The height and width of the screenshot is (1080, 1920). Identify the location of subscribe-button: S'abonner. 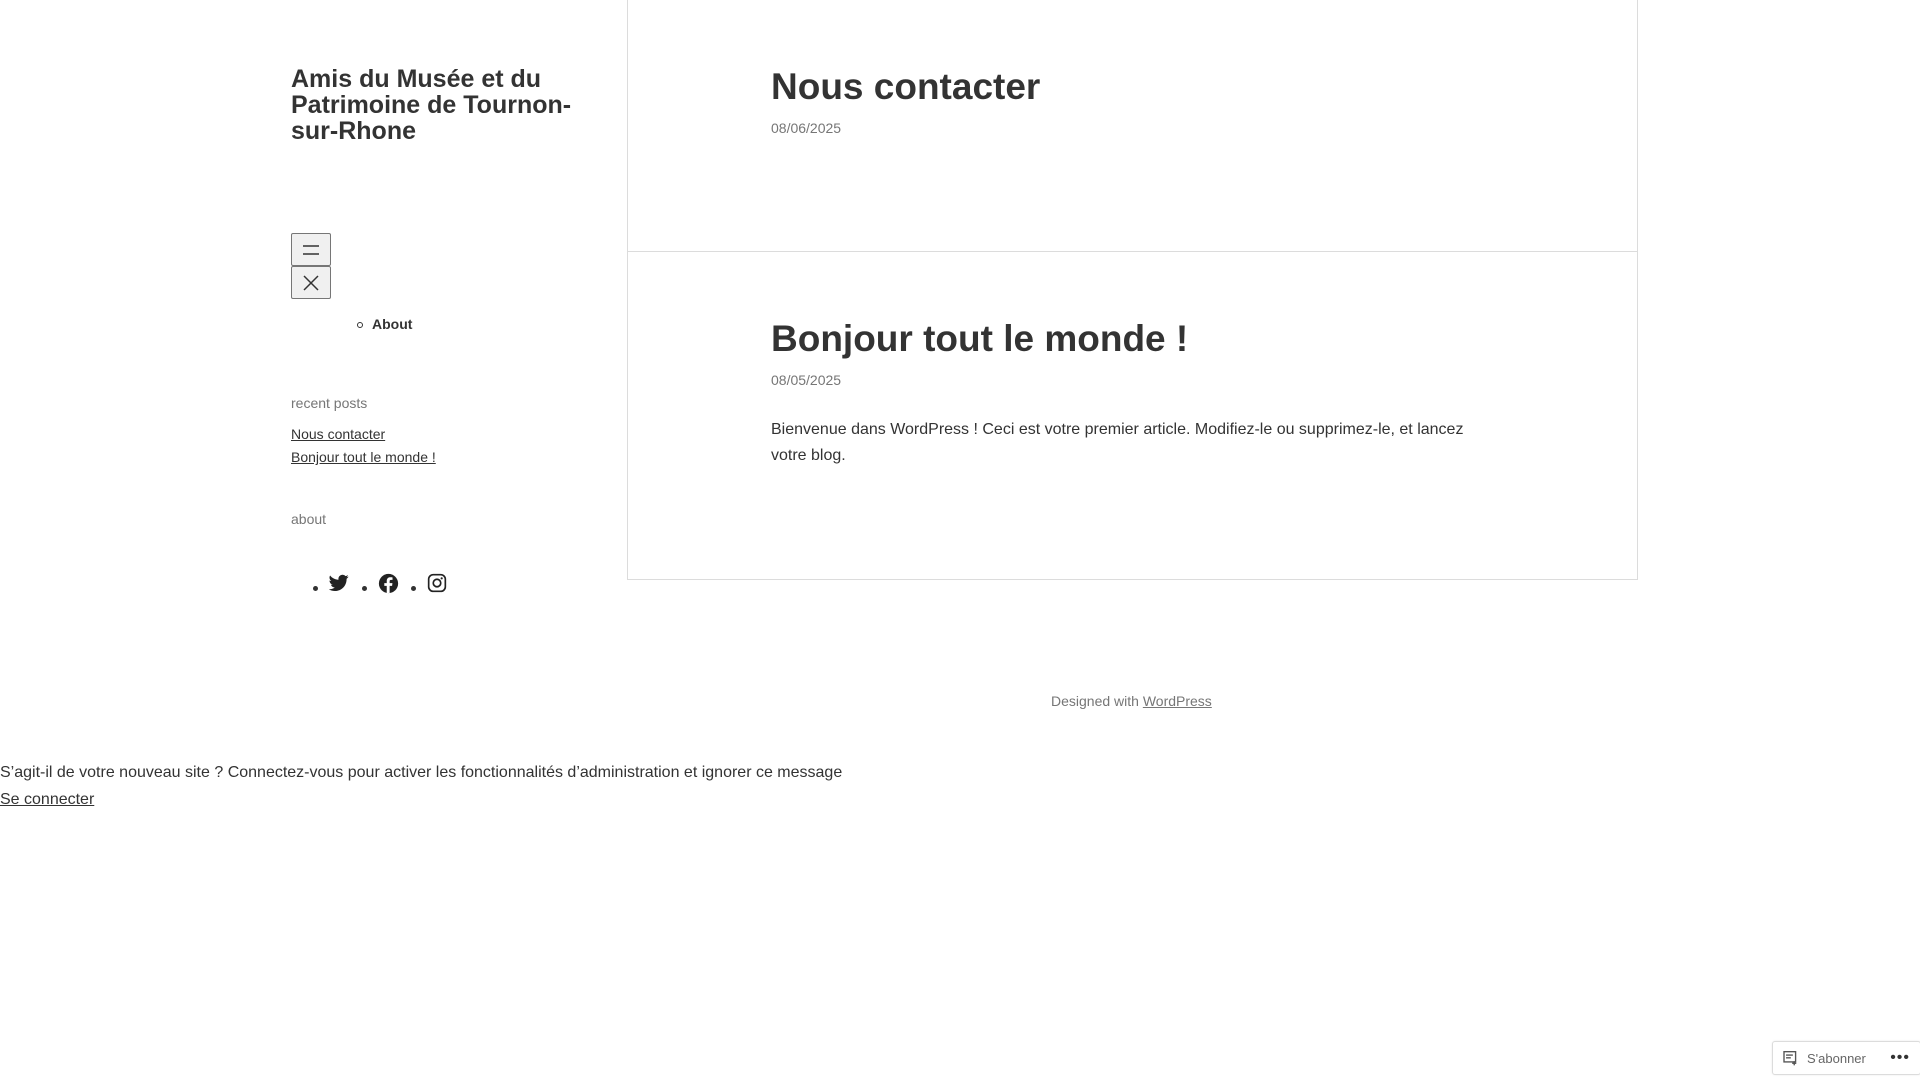
(1824, 1058).